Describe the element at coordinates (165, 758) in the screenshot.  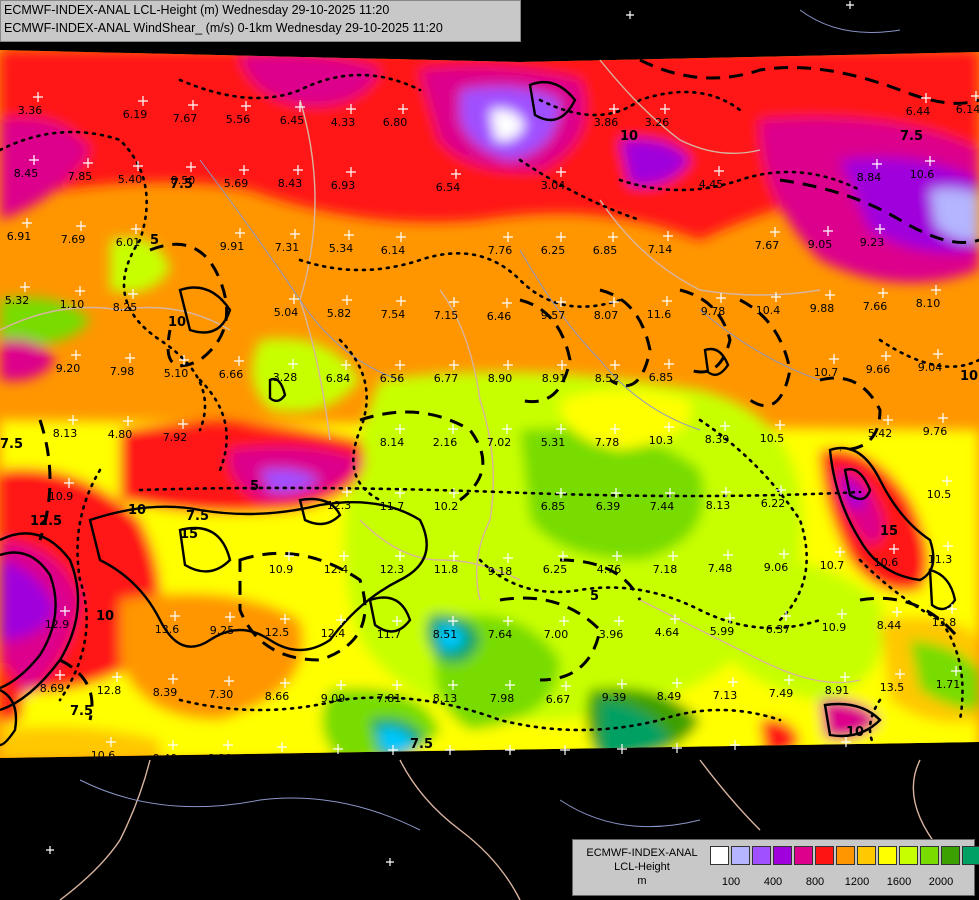
I see `station-value: 9.40` at that location.